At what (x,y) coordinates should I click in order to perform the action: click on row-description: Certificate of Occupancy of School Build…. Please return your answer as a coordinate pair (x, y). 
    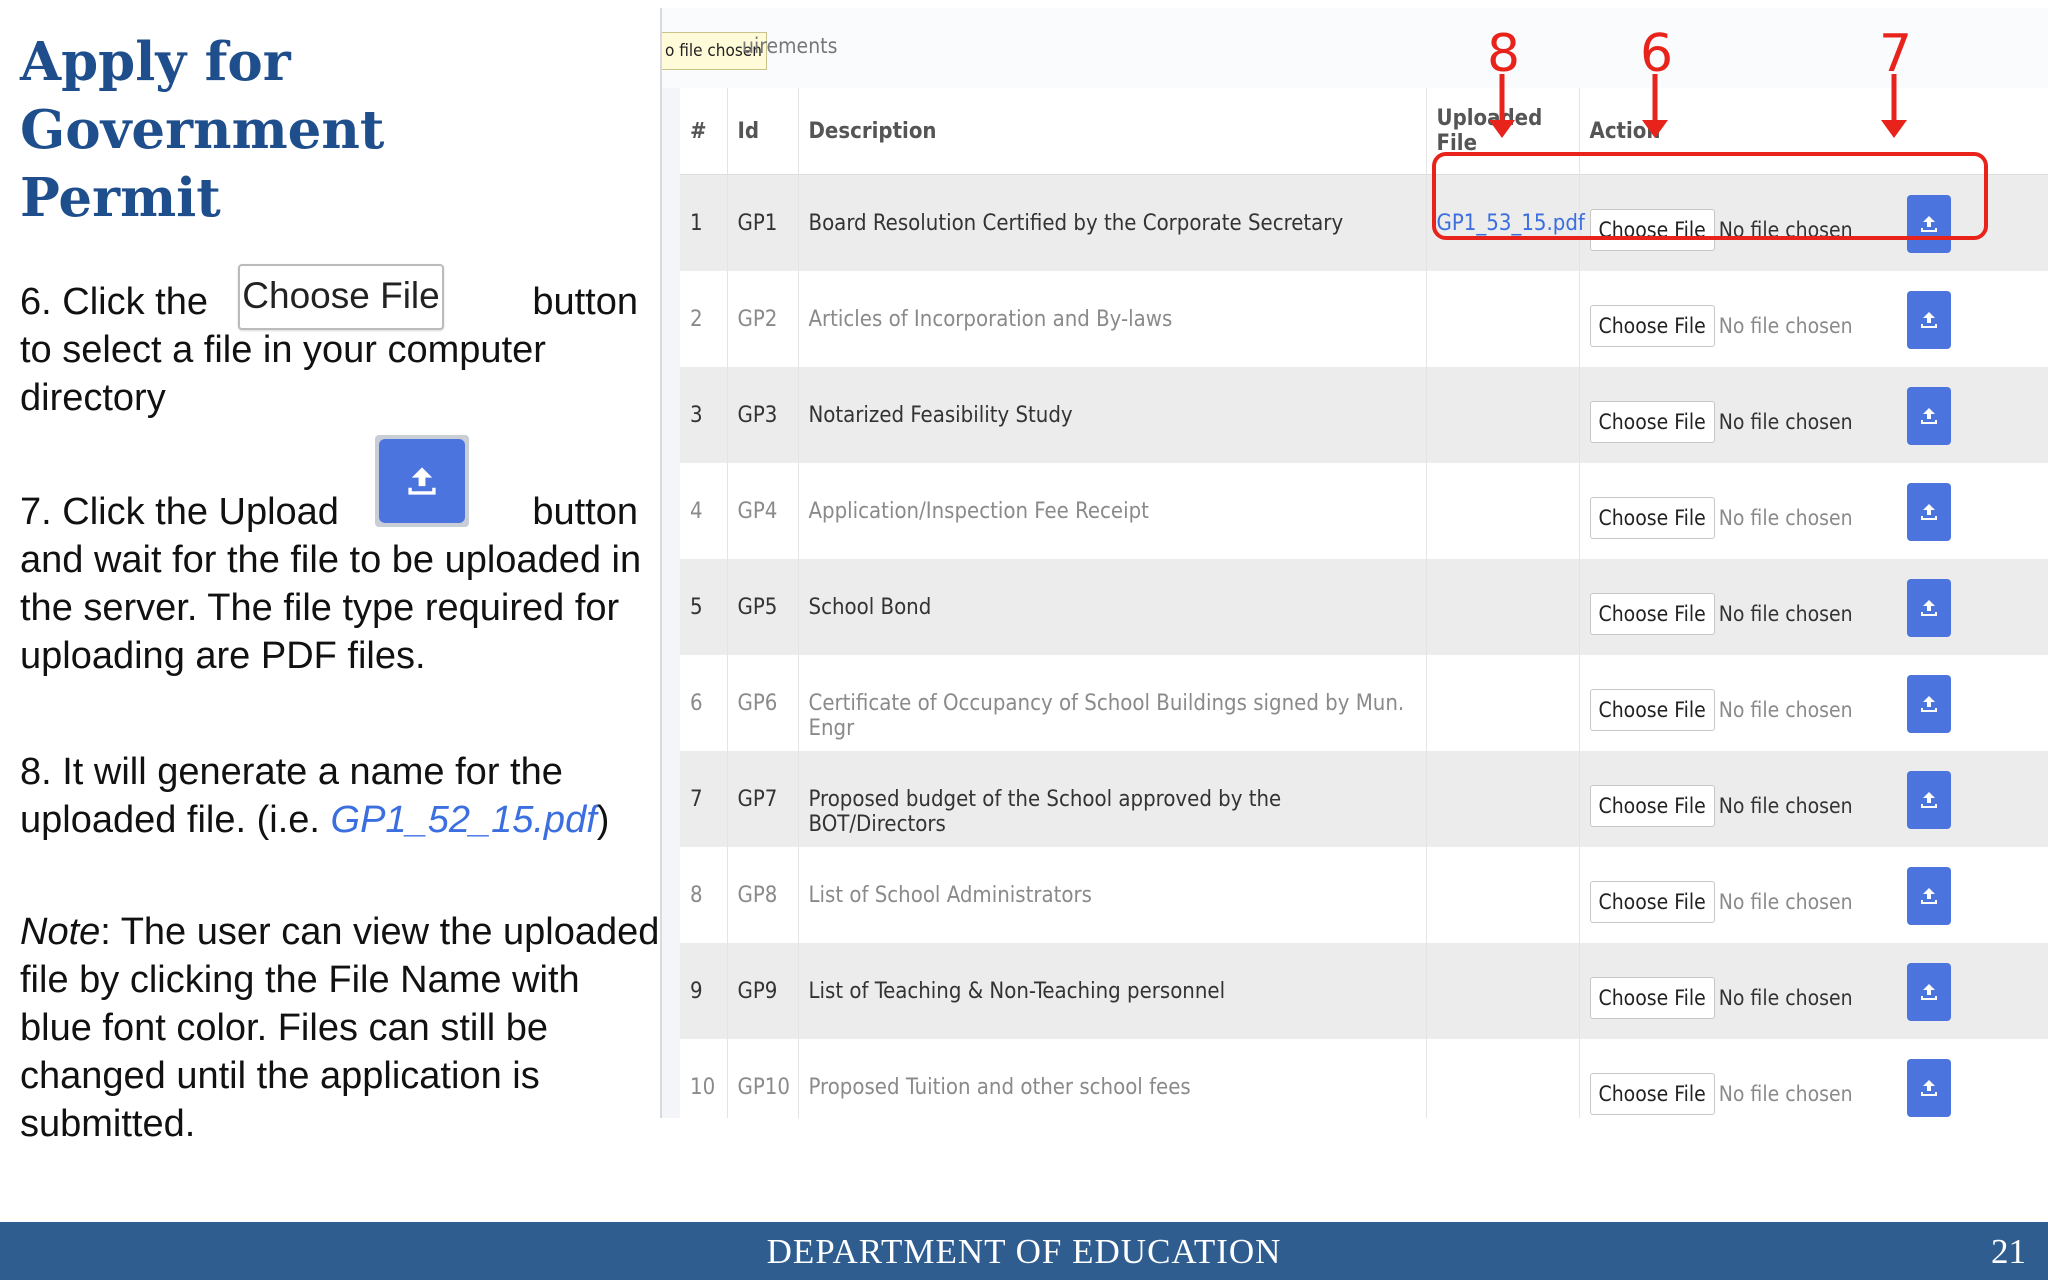
    Looking at the image, I should click on (1112, 702).